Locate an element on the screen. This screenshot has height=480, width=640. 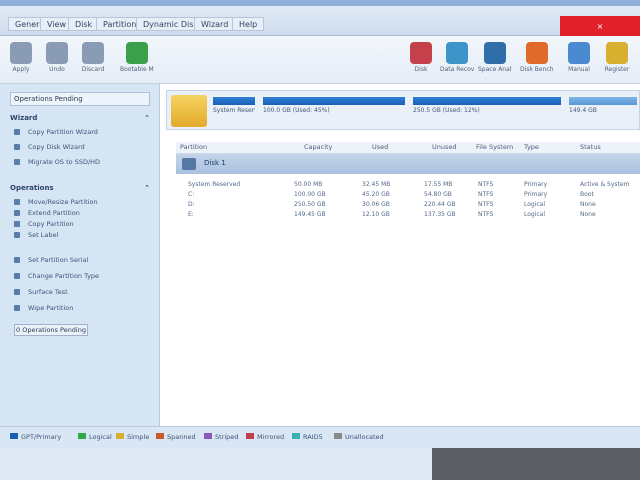
legend-item: Unallocated is located at coordinates (359, 437).